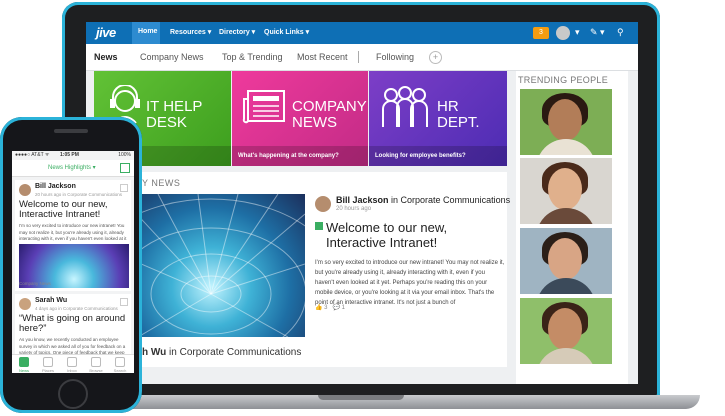 This screenshot has width=725, height=416. What do you see at coordinates (71, 131) in the screenshot?
I see `phone-speaker` at bounding box center [71, 131].